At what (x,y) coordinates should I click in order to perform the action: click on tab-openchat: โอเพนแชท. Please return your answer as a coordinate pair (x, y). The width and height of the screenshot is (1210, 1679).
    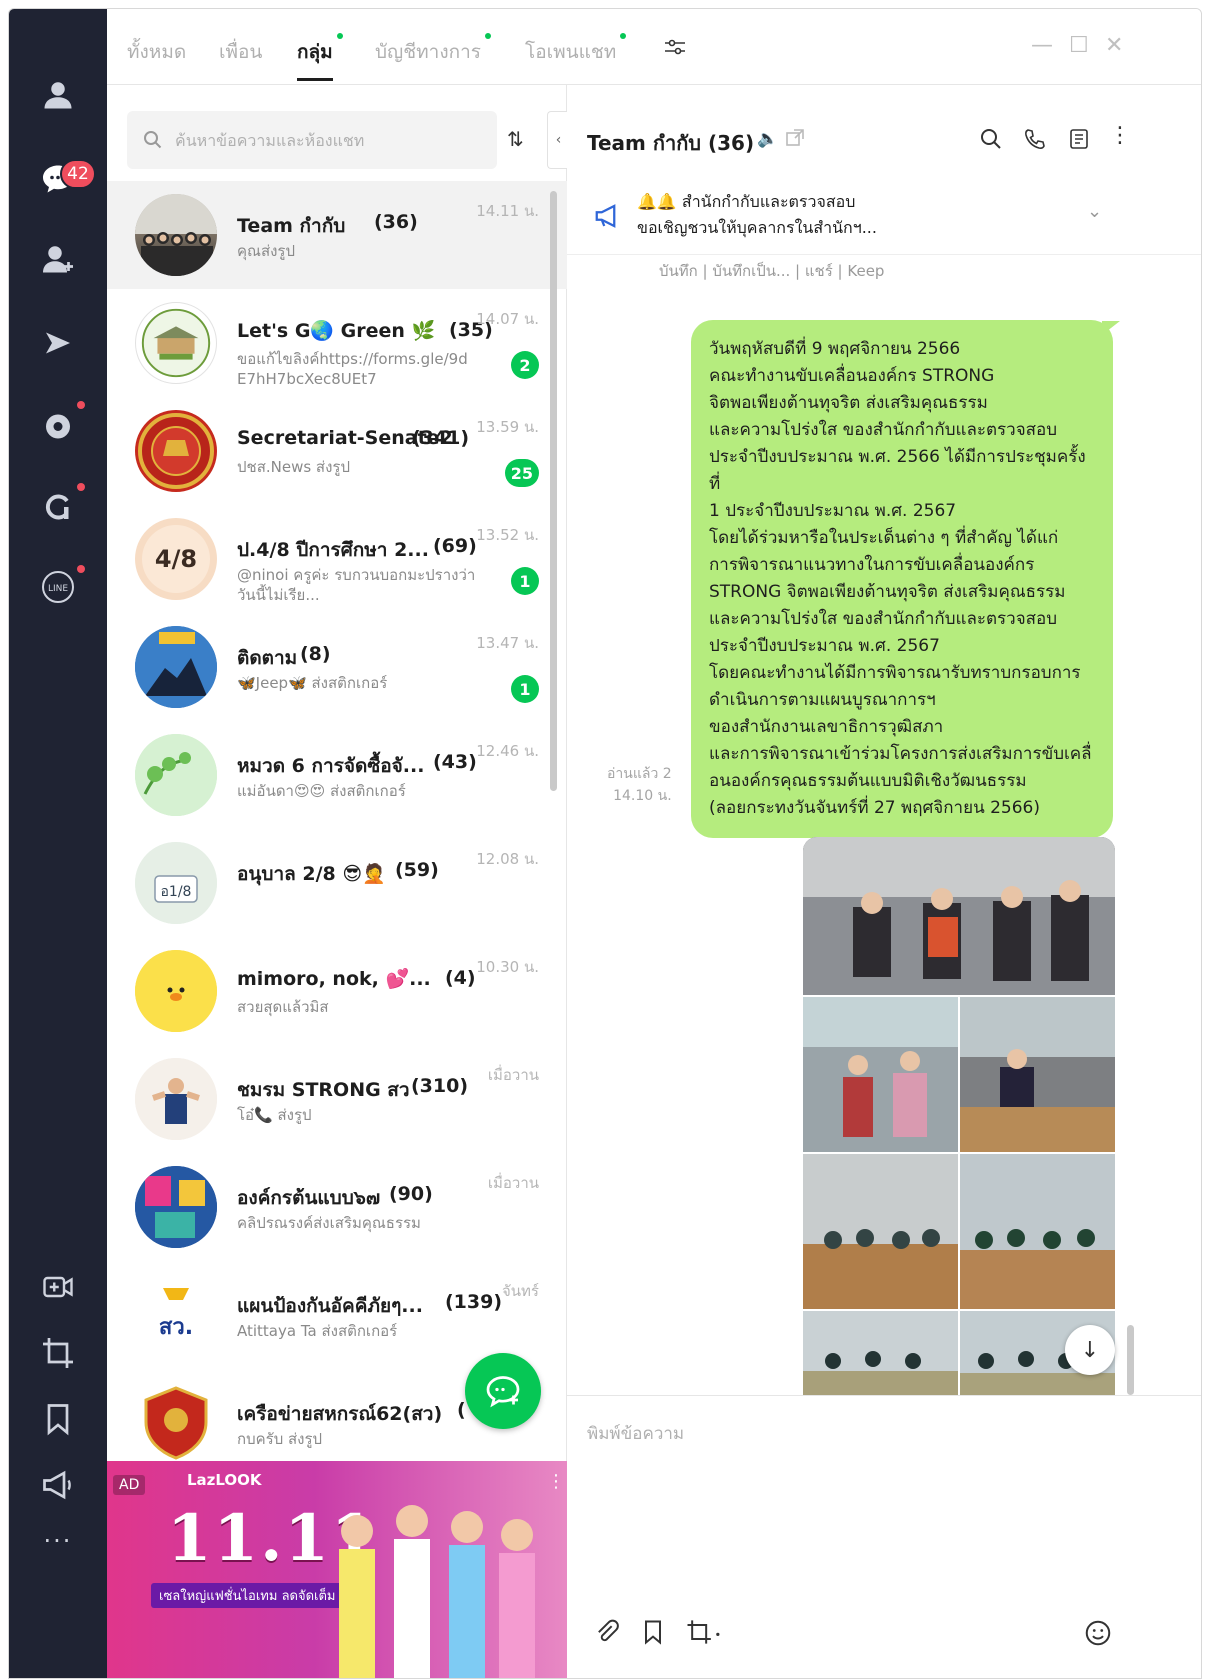
    Looking at the image, I should click on (576, 50).